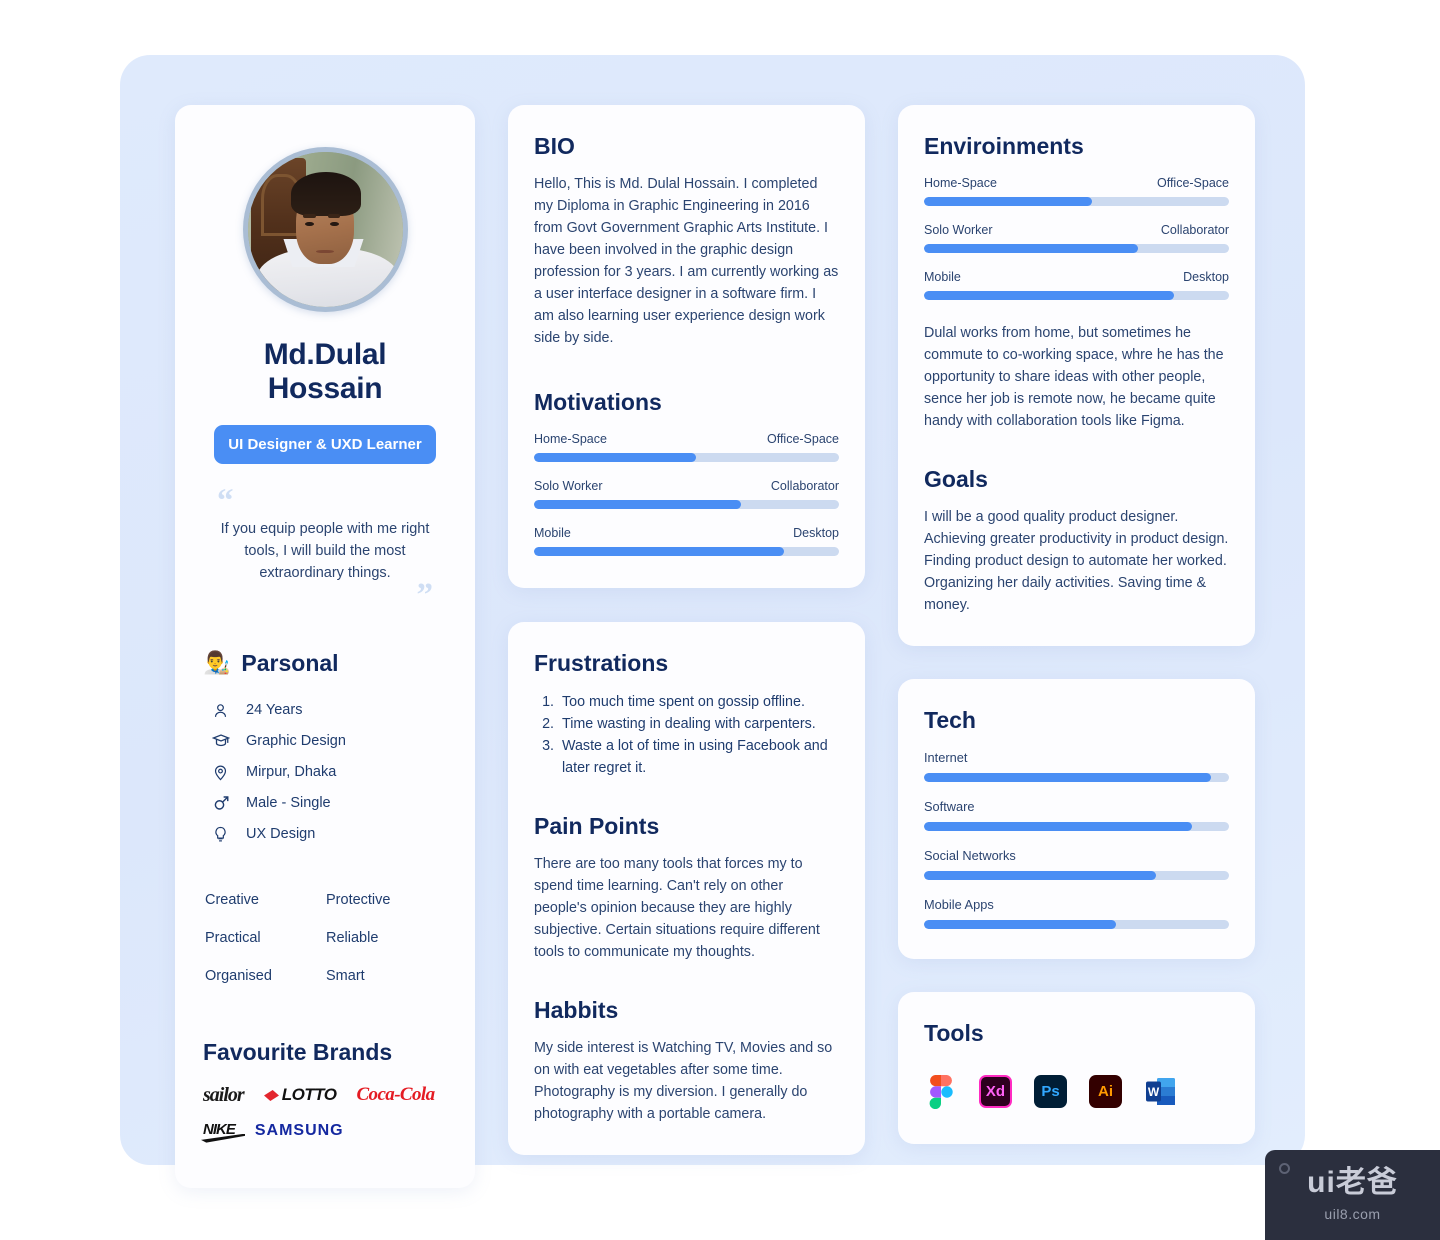 The image size is (1440, 1240). Describe the element at coordinates (1004, 146) in the screenshot. I see `environments-heading: Enviroinments` at that location.